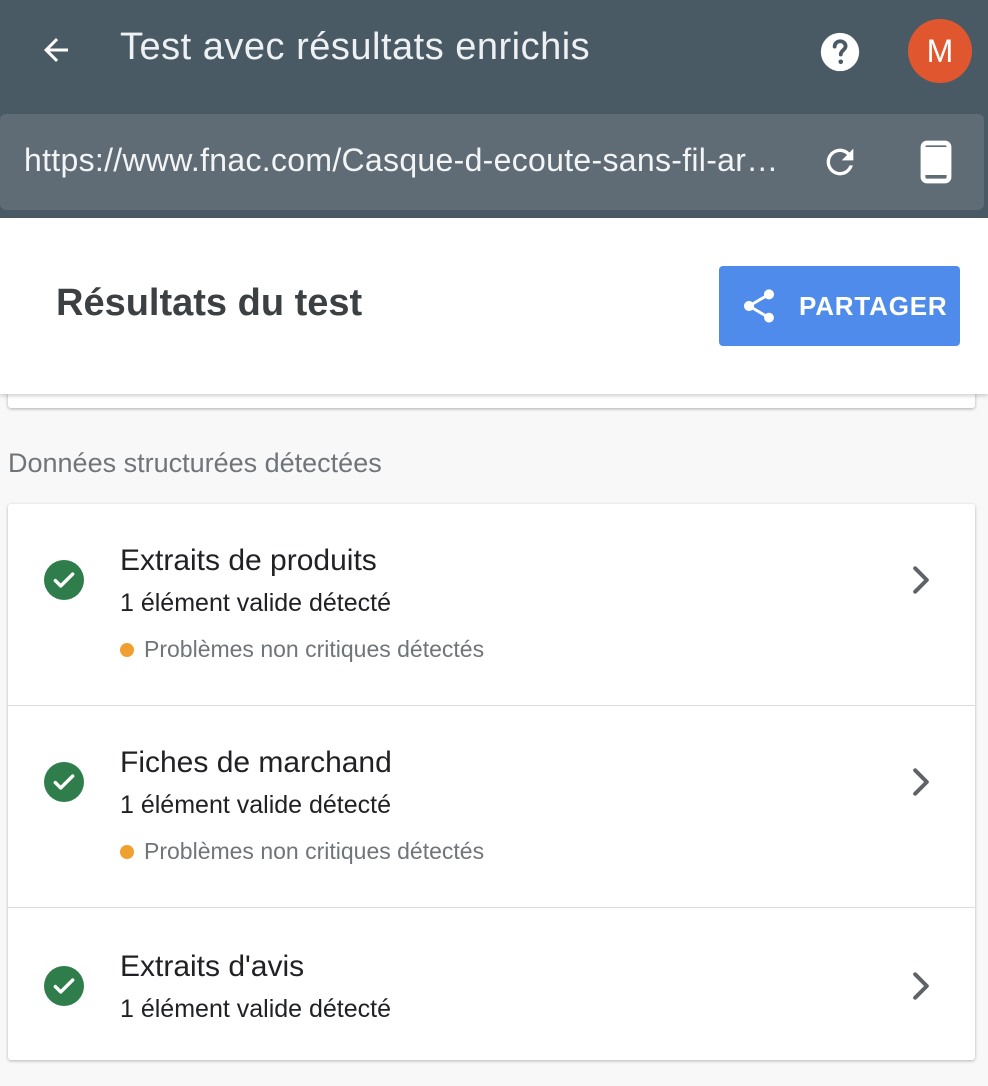  I want to click on back-button, so click(56, 50).